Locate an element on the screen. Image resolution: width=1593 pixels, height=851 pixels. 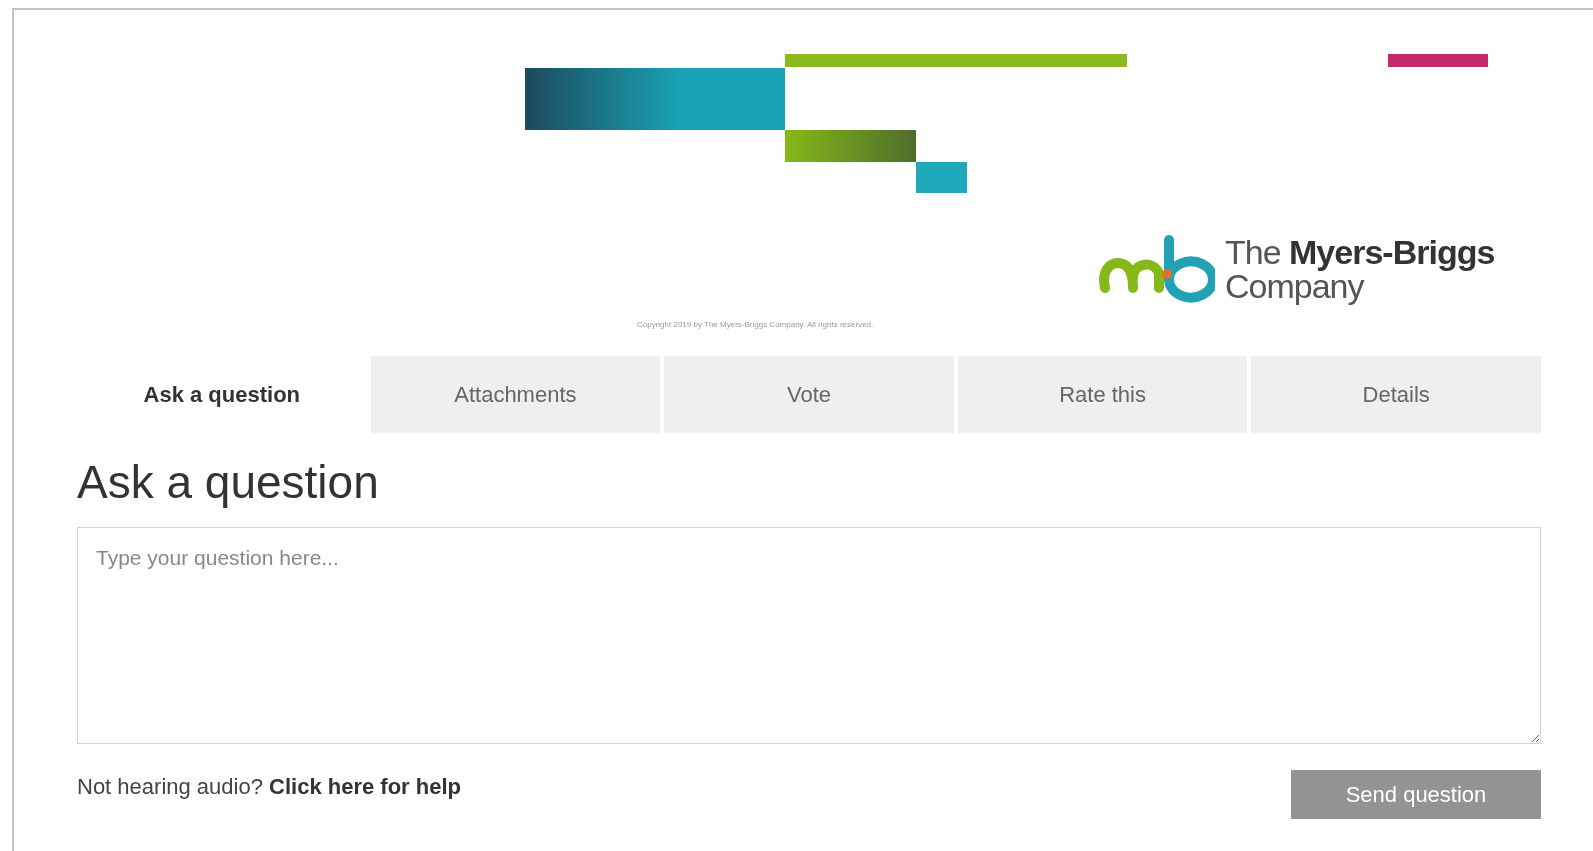
tab: Details is located at coordinates (1396, 394).